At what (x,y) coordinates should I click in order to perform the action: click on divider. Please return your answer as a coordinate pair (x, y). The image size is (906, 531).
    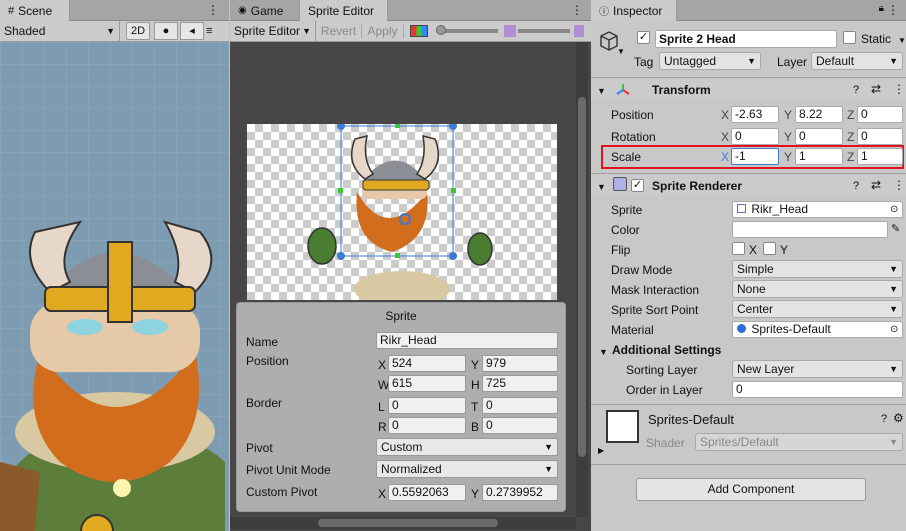
    Looking at the image, I should click on (748, 77).